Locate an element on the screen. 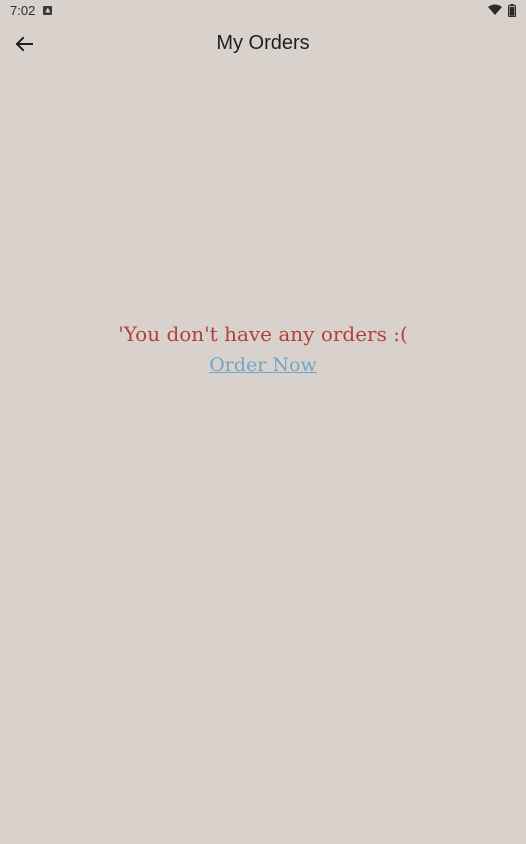 This screenshot has width=526, height=844. empty-state: 'You don't have any orders :( Order Now is located at coordinates (263, 347).